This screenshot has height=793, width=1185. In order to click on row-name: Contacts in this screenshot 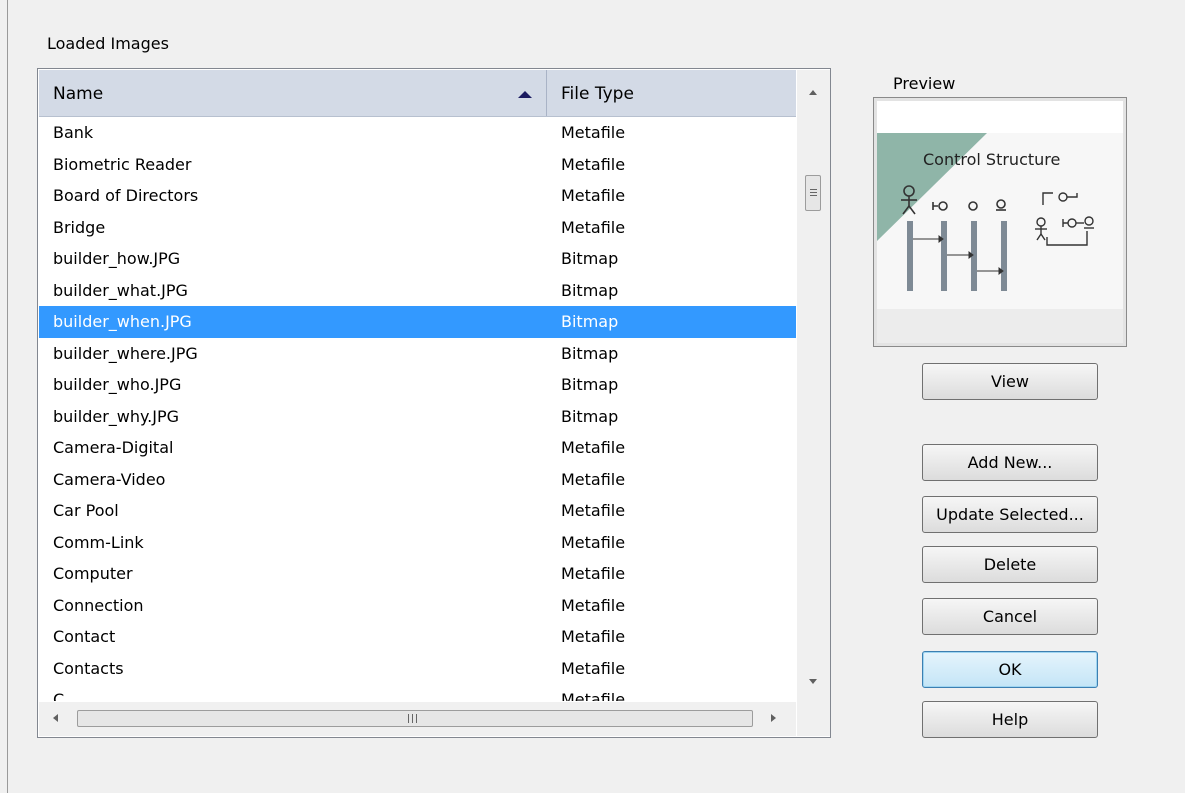, I will do `click(88, 668)`.